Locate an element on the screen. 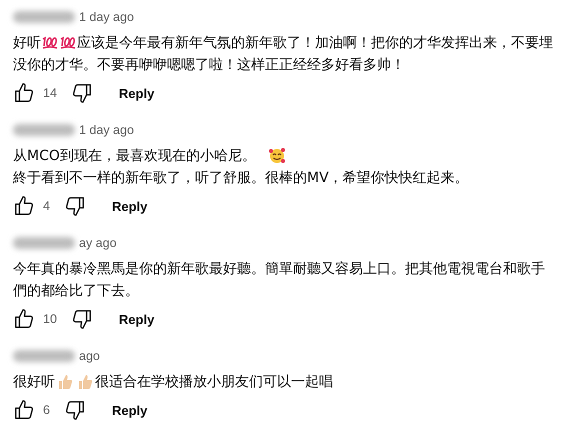 This screenshot has width=565, height=425. comment-time: ago is located at coordinates (89, 356).